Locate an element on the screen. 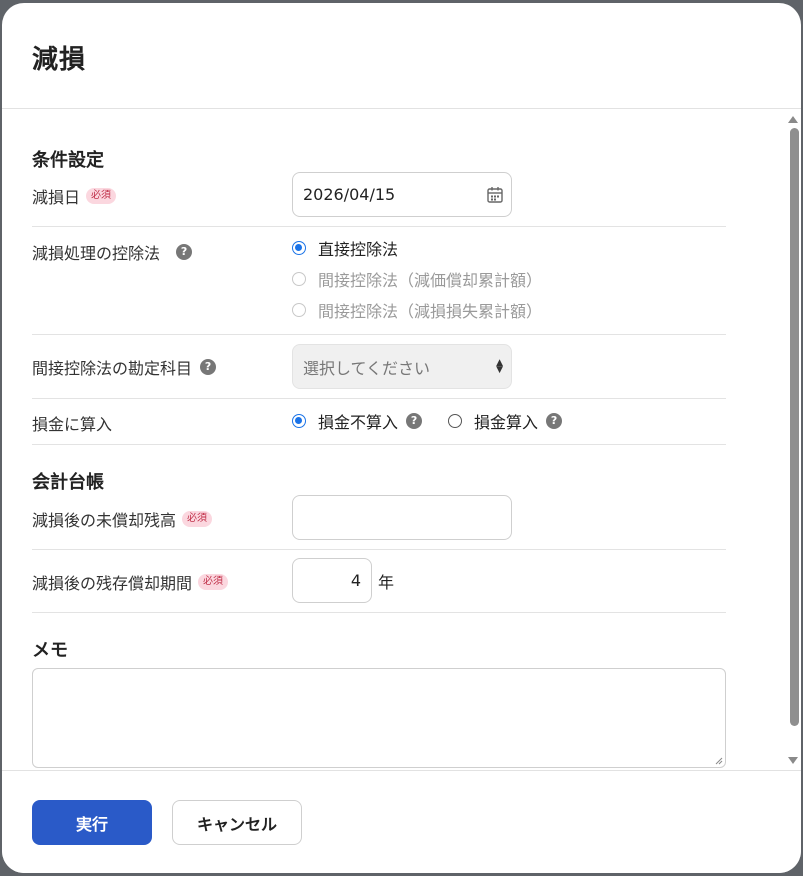  radio-label: 損金算入 is located at coordinates (506, 422).